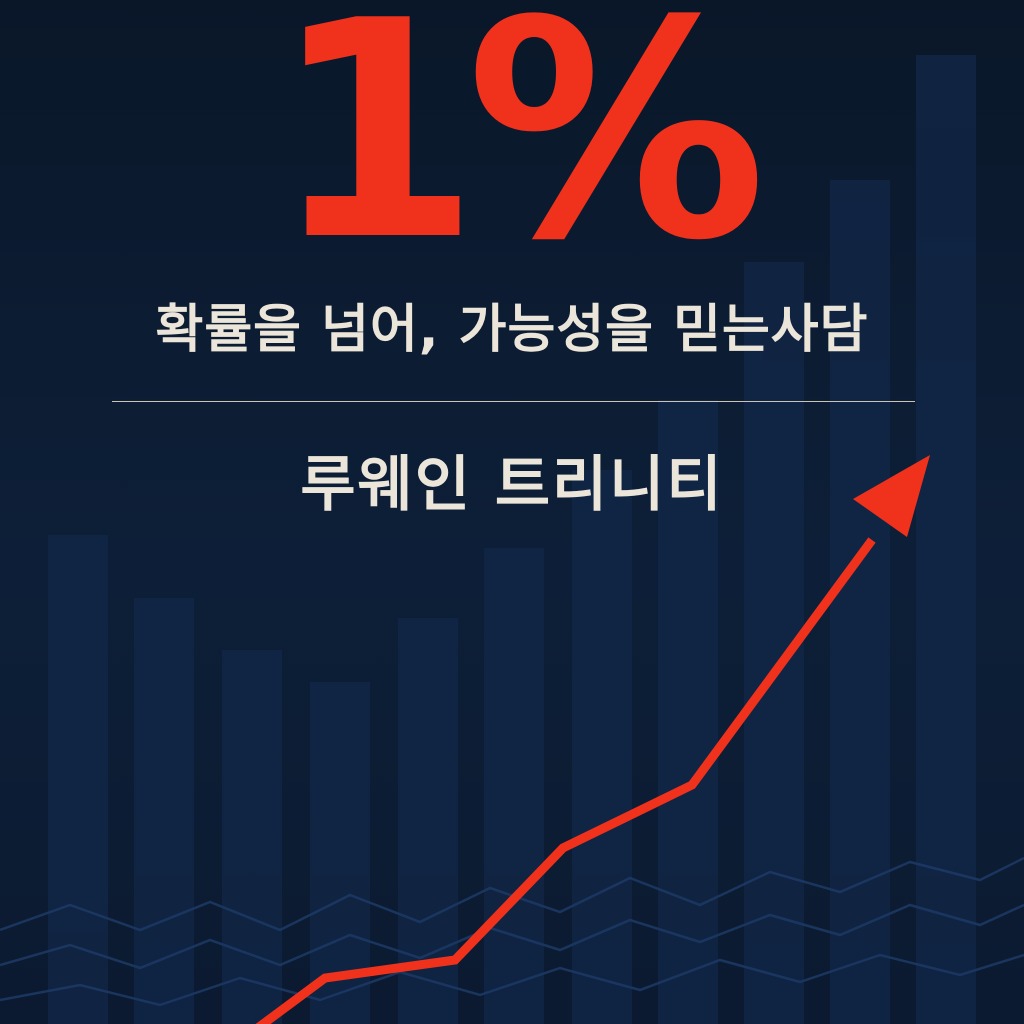  What do you see at coordinates (512, 485) in the screenshot?
I see `author-name: 루웨인 트리니티` at bounding box center [512, 485].